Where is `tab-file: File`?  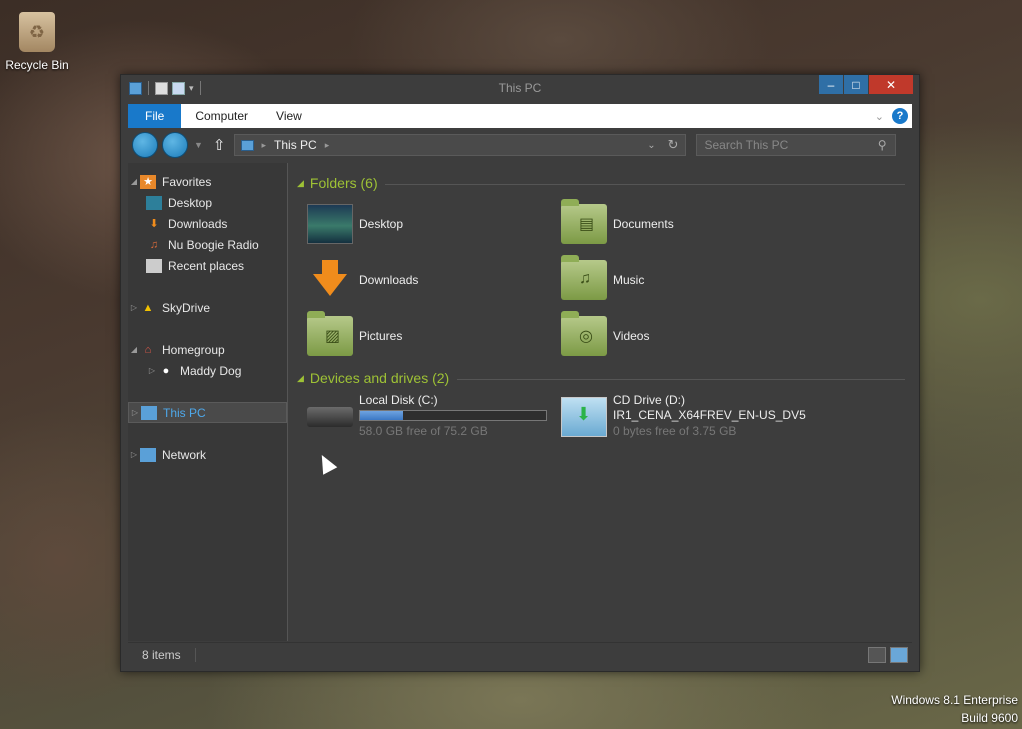
tab-file: File is located at coordinates (155, 116).